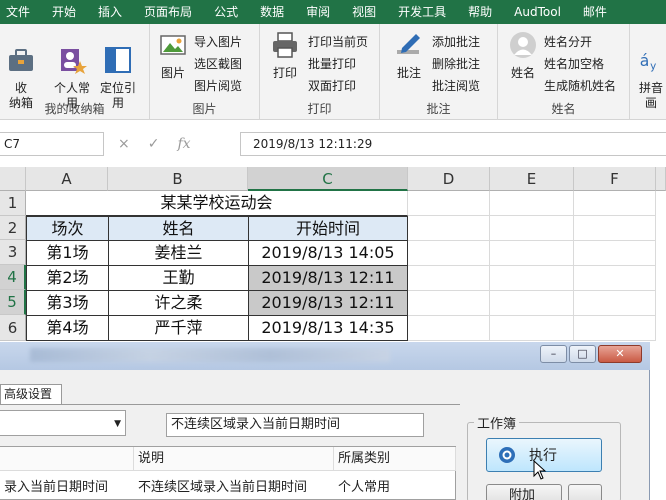 The height and width of the screenshot is (500, 666). Describe the element at coordinates (456, 64) in the screenshot. I see `delete-comment-button: 删除批注` at that location.